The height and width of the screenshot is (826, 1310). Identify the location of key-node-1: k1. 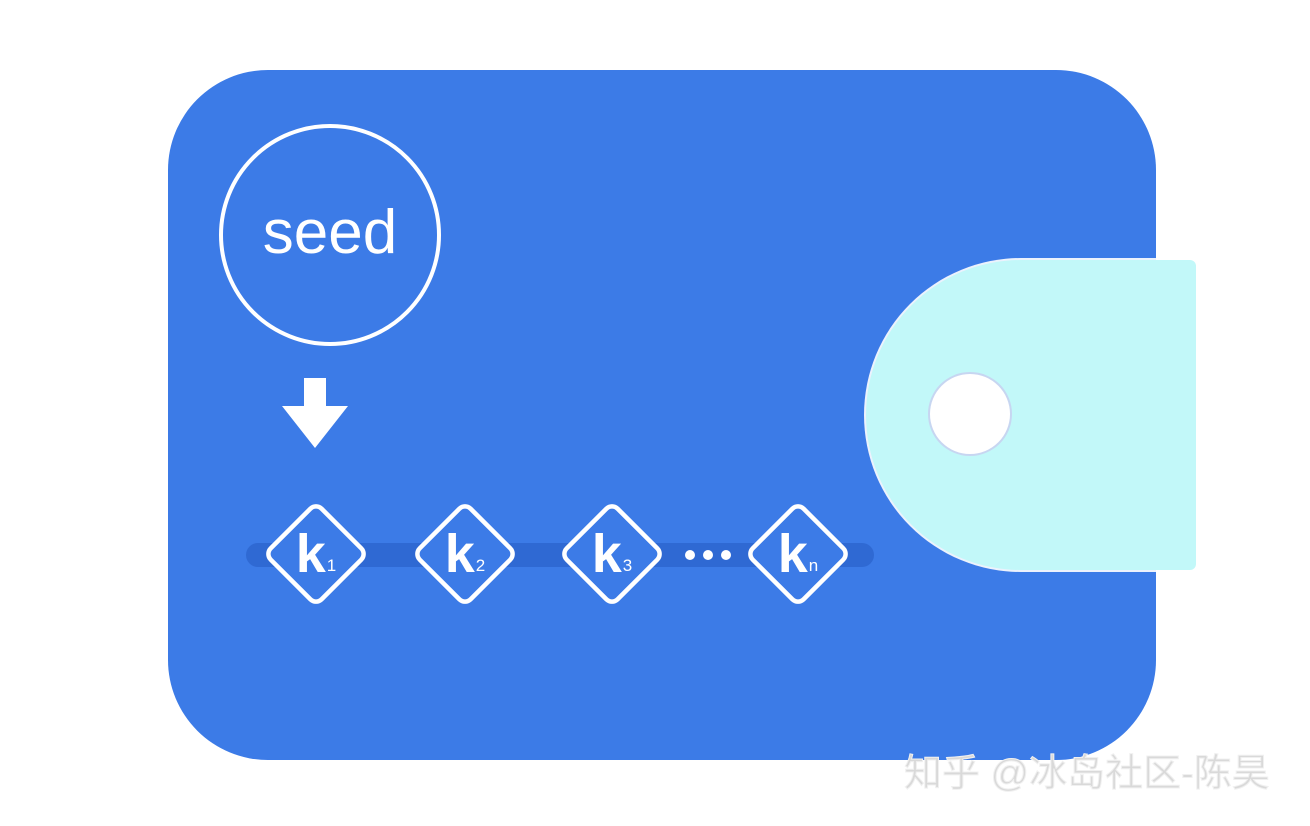
(316, 554).